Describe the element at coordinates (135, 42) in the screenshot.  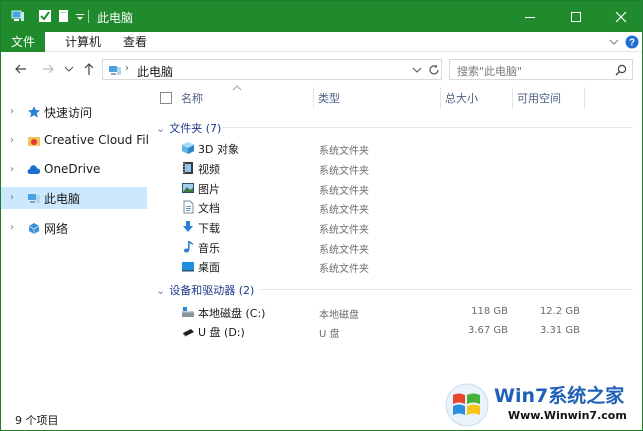
I see `tab-view: 查看` at that location.